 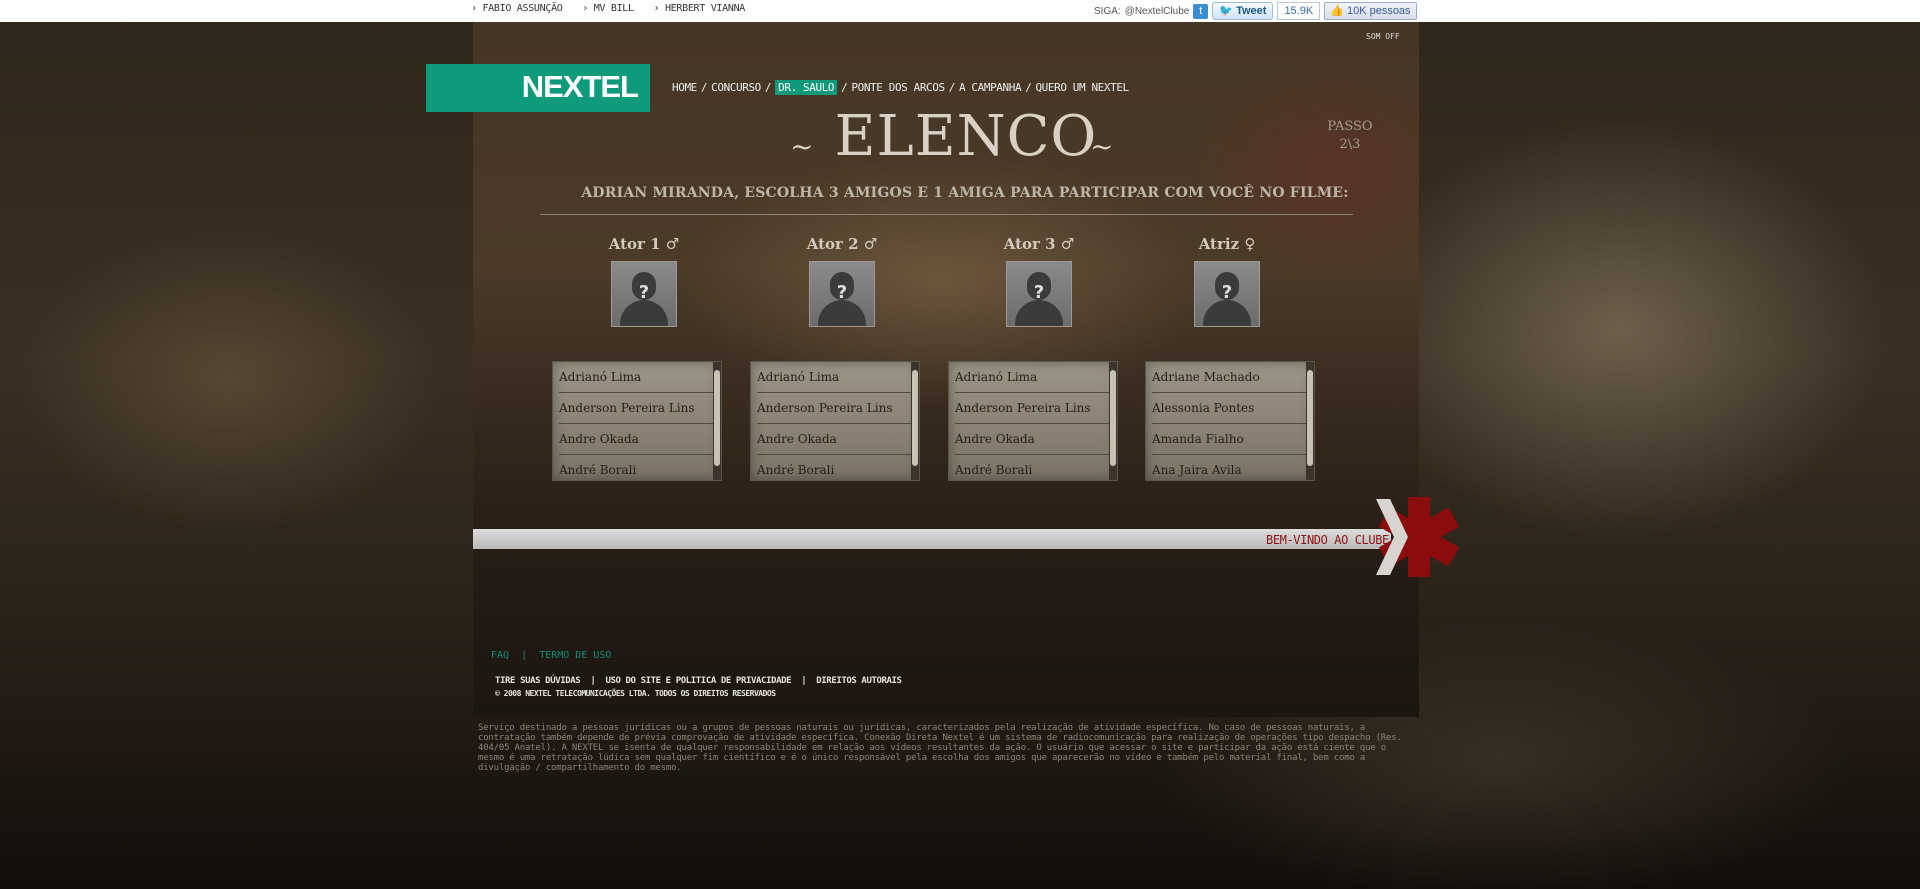 I want to click on top-link-fabio: › FABIO ASSUNÇÃO, so click(x=517, y=8).